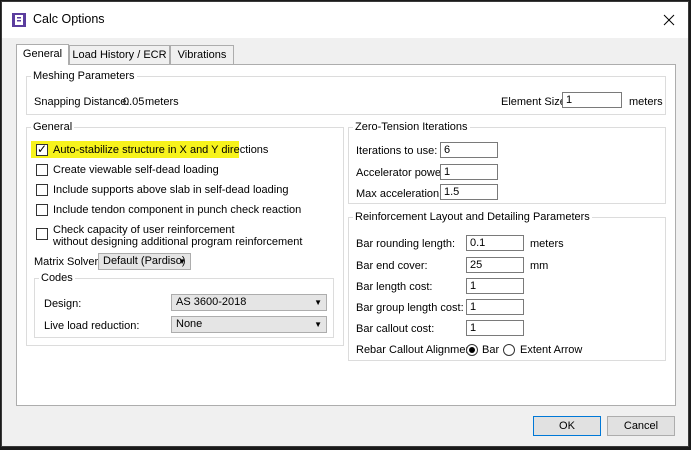 This screenshot has height=450, width=691. Describe the element at coordinates (84, 76) in the screenshot. I see `meshing-parameters-title: Meshing Parameters` at that location.